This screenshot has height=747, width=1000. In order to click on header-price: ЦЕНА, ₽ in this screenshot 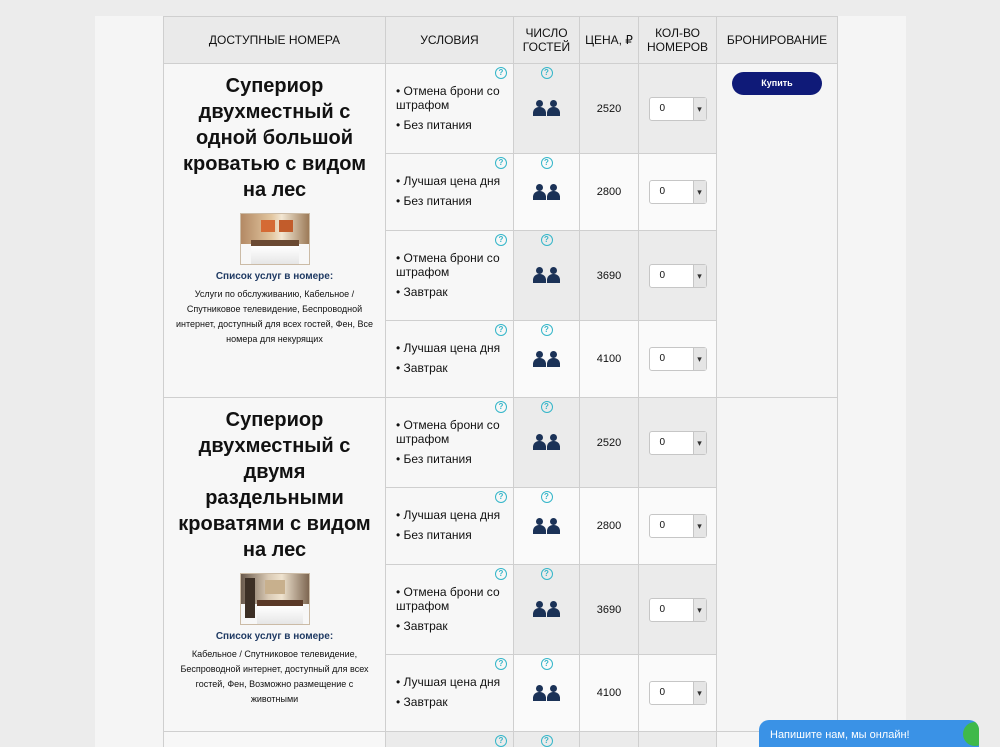, I will do `click(609, 40)`.